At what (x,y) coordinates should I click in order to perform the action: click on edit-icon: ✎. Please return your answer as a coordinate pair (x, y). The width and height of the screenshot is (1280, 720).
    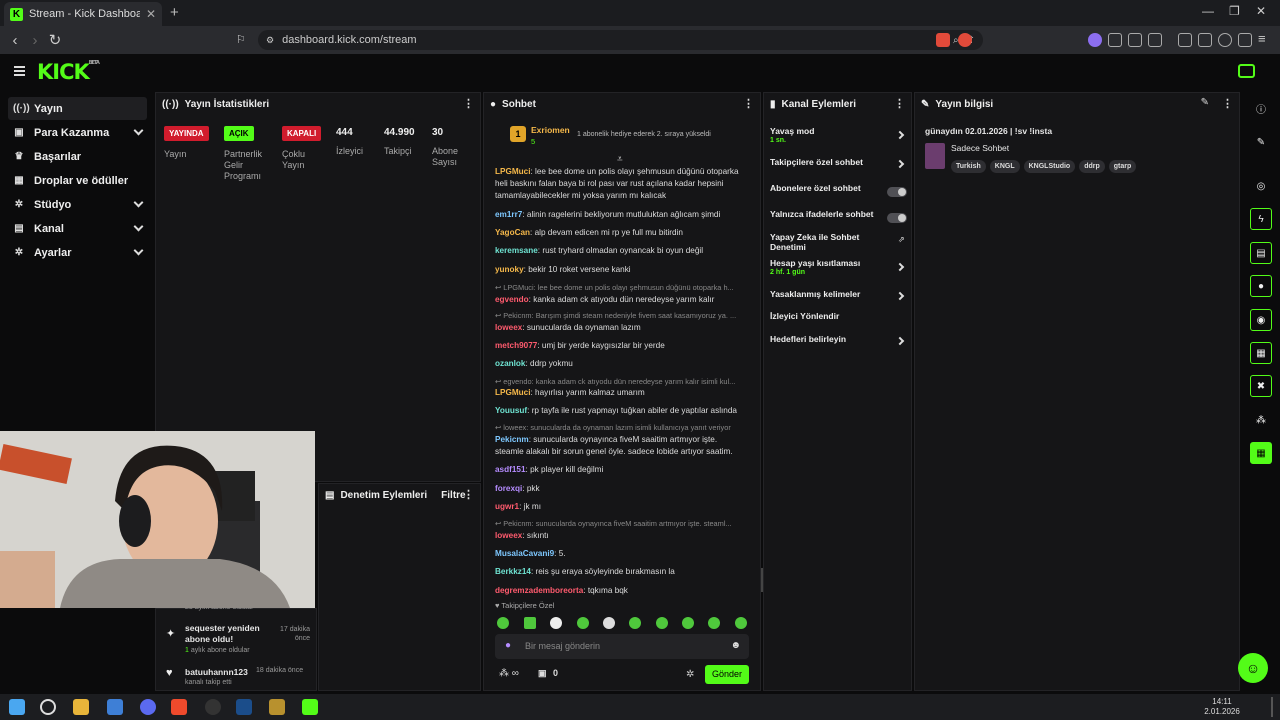
    Looking at the image, I should click on (1205, 102).